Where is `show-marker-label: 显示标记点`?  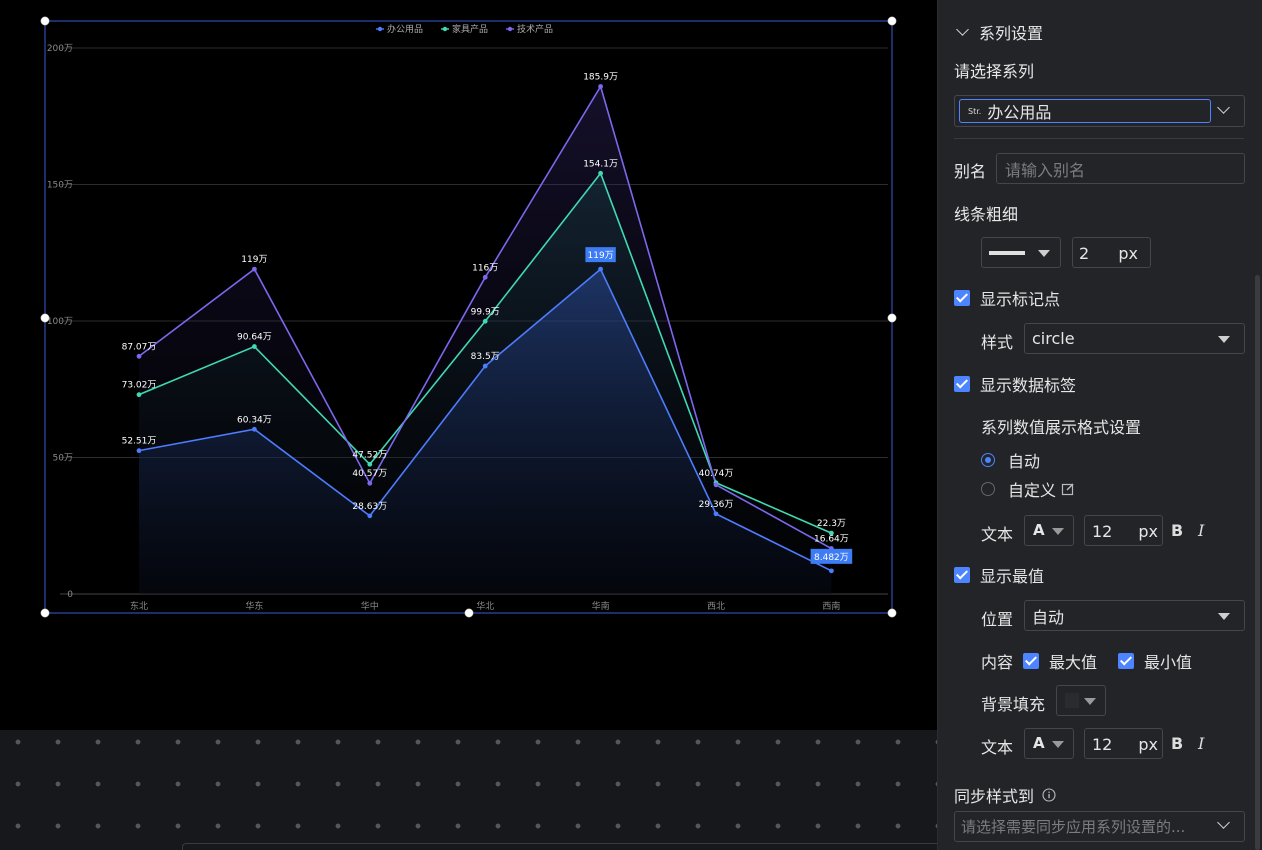
show-marker-label: 显示标记点 is located at coordinates (1020, 299).